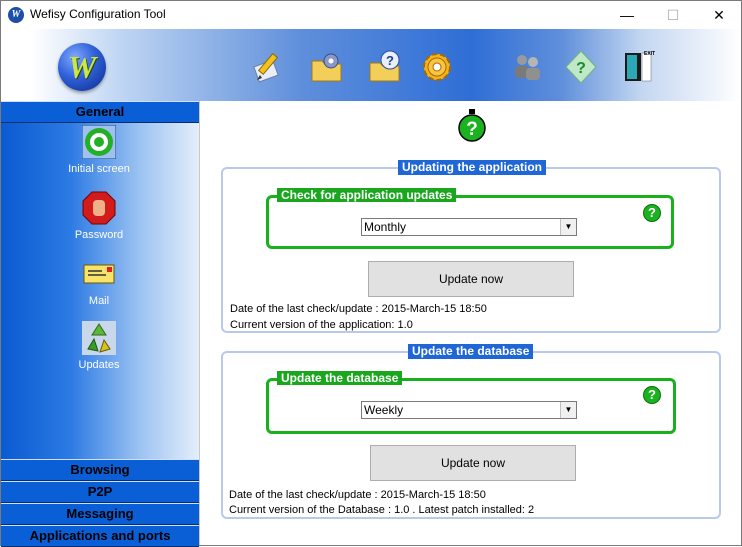 The height and width of the screenshot is (547, 742). Describe the element at coordinates (472, 167) in the screenshot. I see `group-title: Updating the application` at that location.